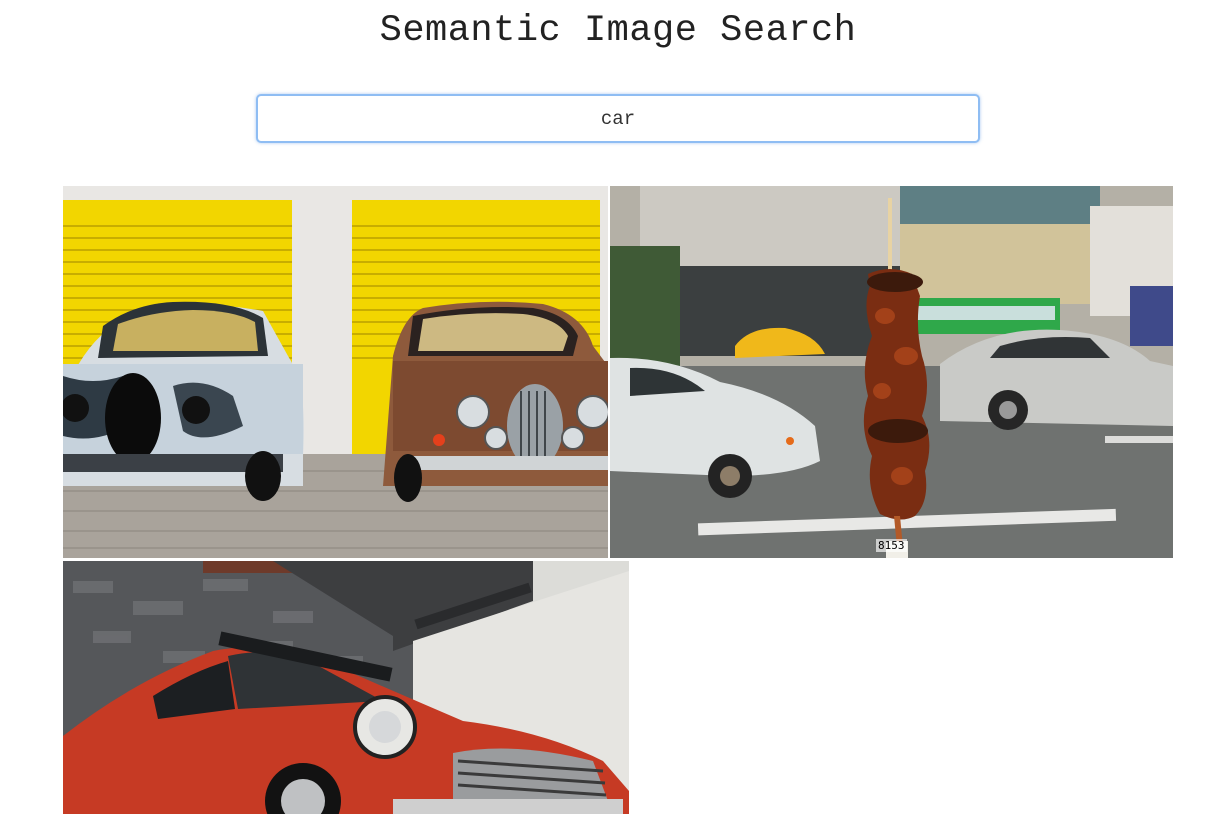  I want to click on search-input, so click(618, 118).